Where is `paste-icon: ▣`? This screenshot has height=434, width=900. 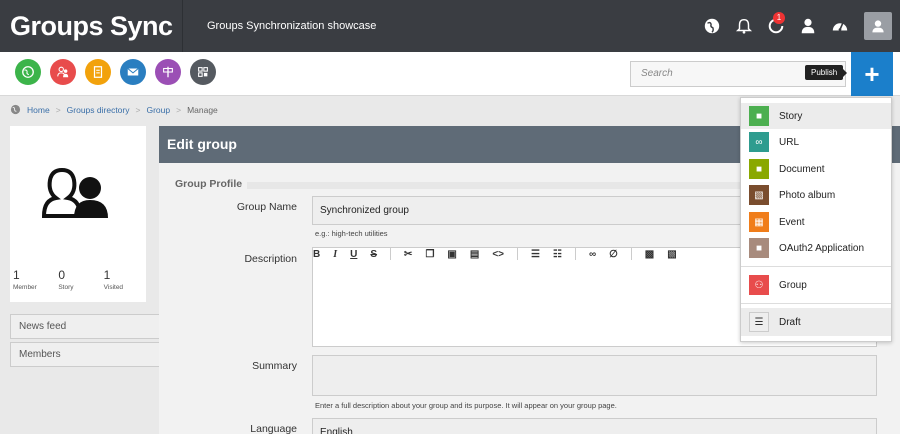 paste-icon: ▣ is located at coordinates (451, 254).